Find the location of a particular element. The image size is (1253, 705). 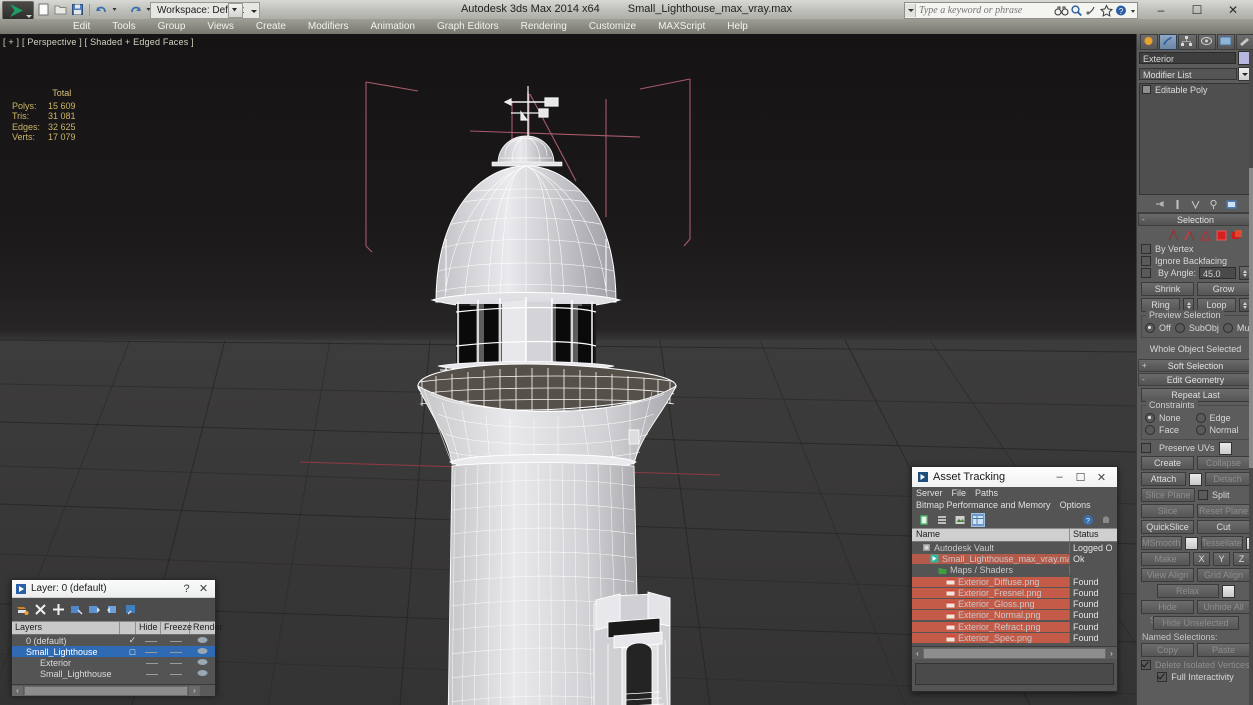

constraint-edge-row: Edge is located at coordinates (1221, 418).